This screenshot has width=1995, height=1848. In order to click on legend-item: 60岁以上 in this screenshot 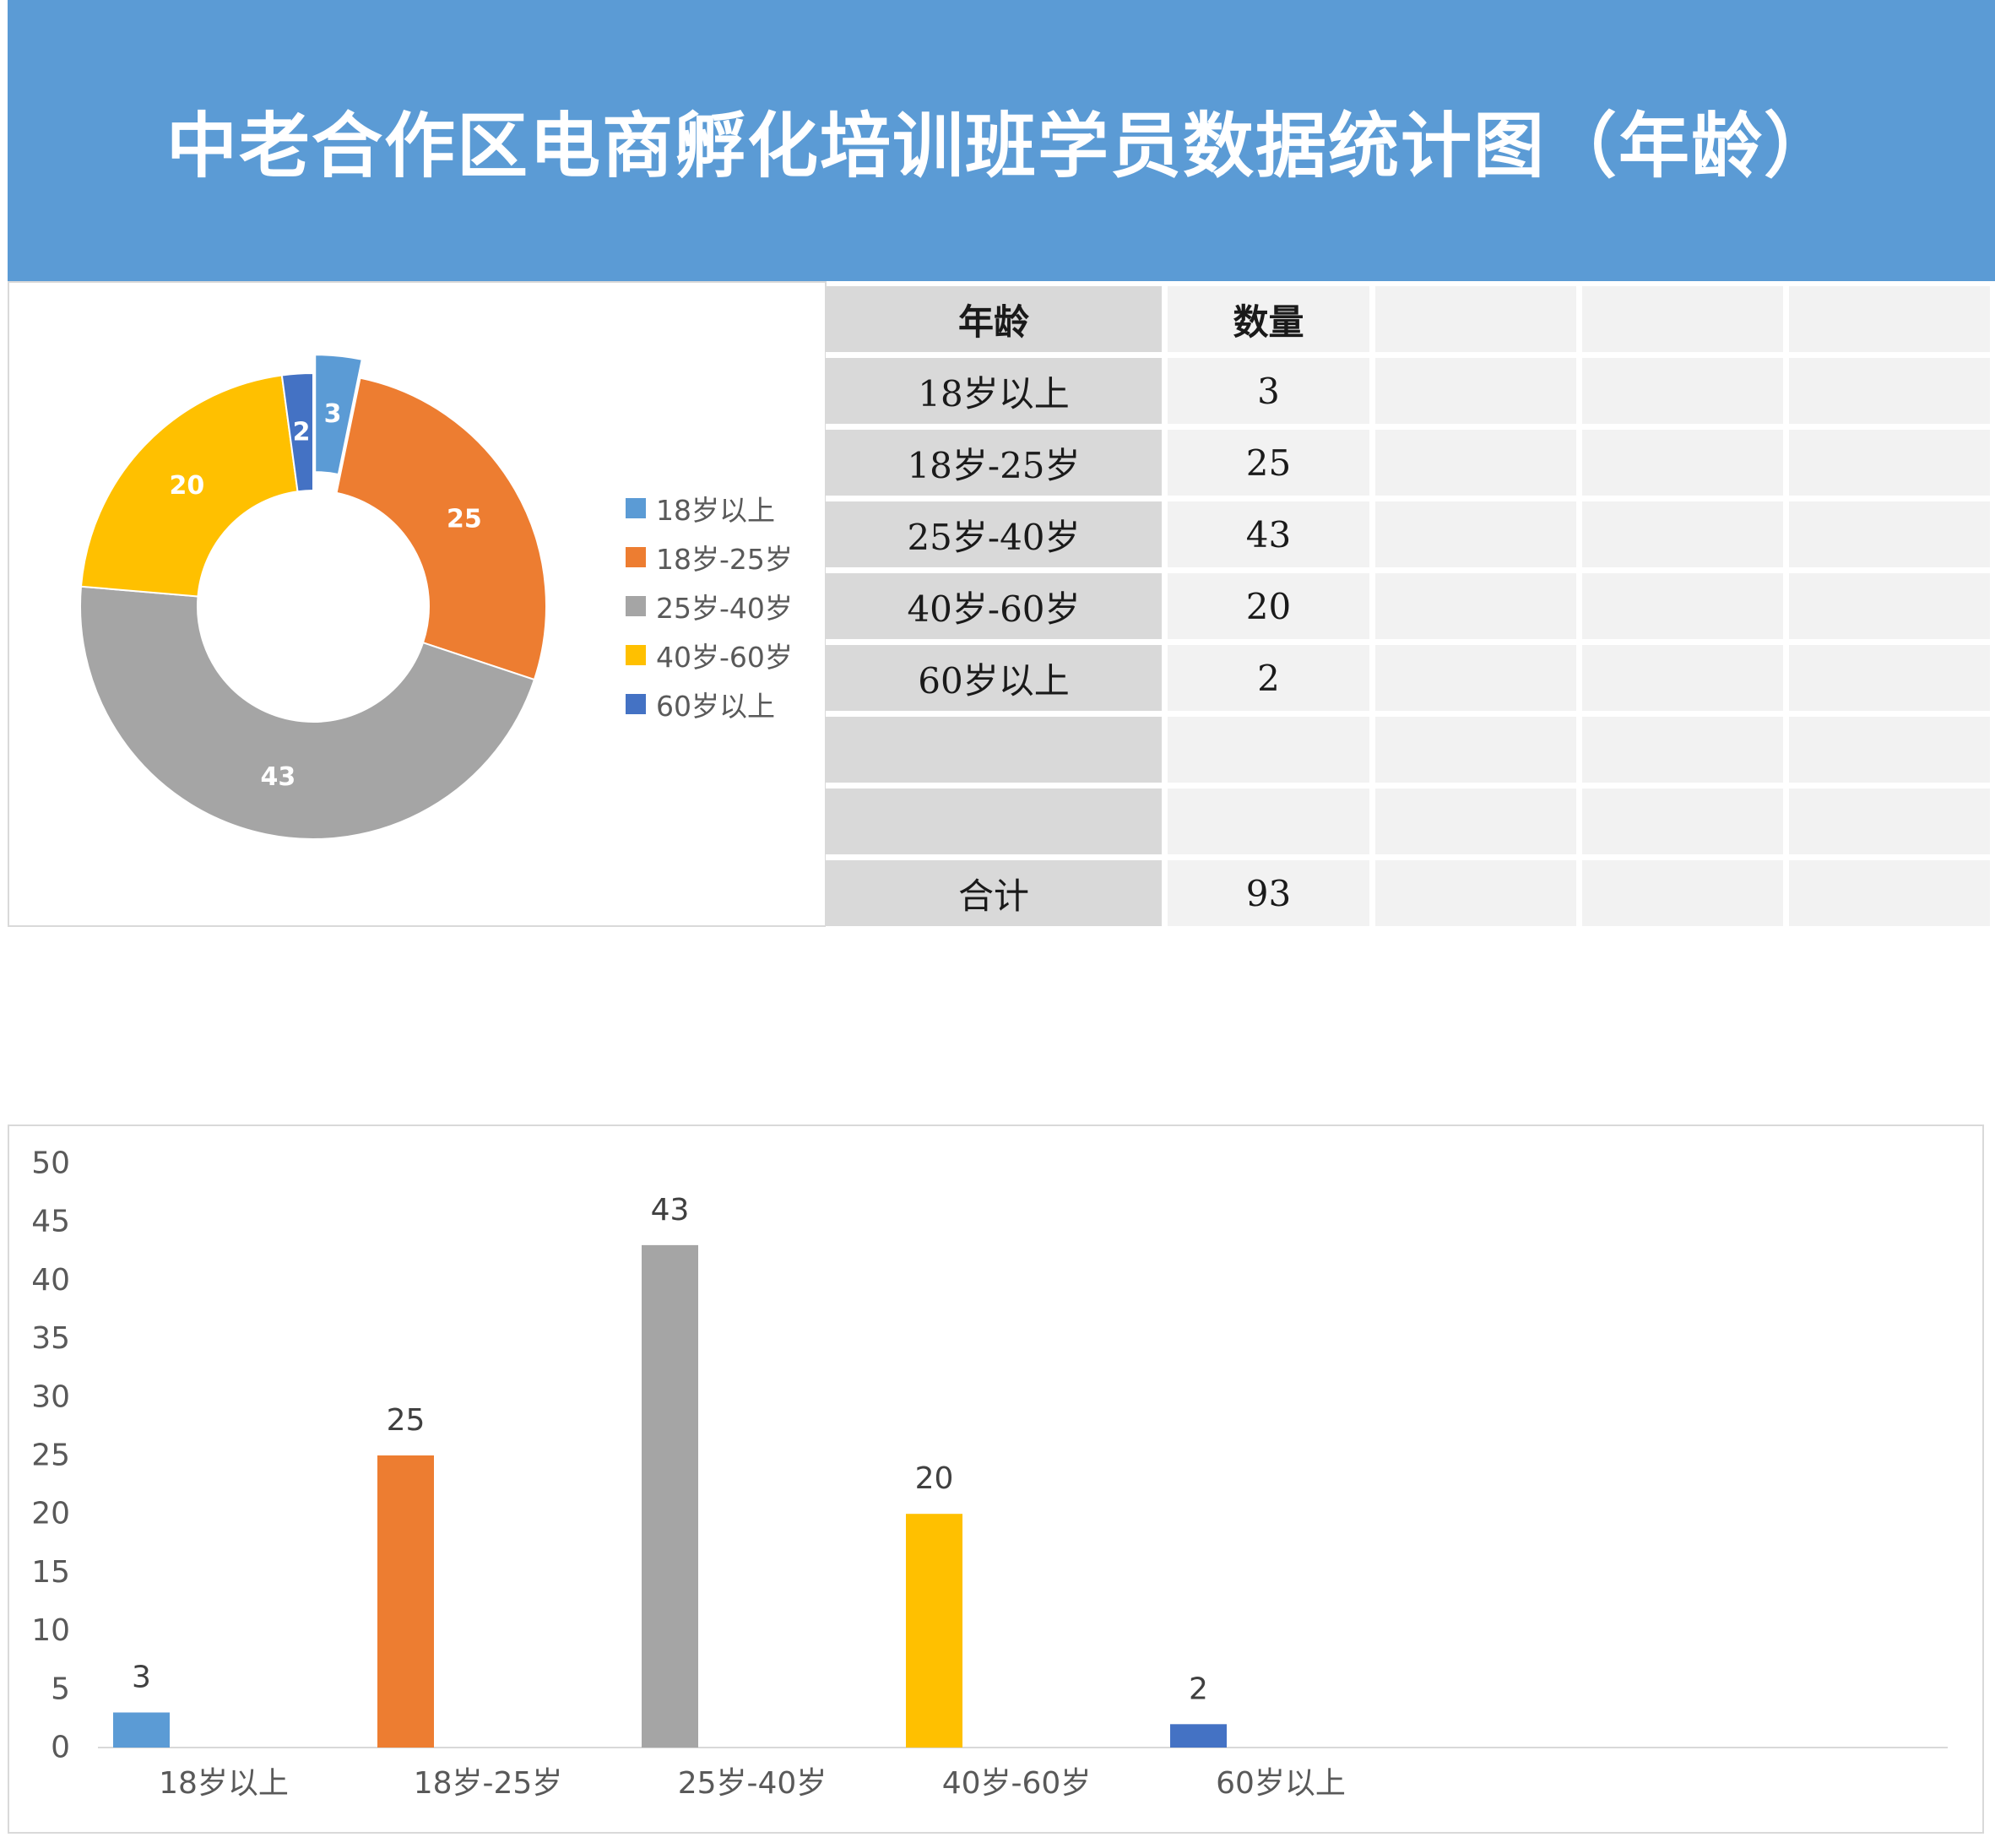, I will do `click(709, 704)`.